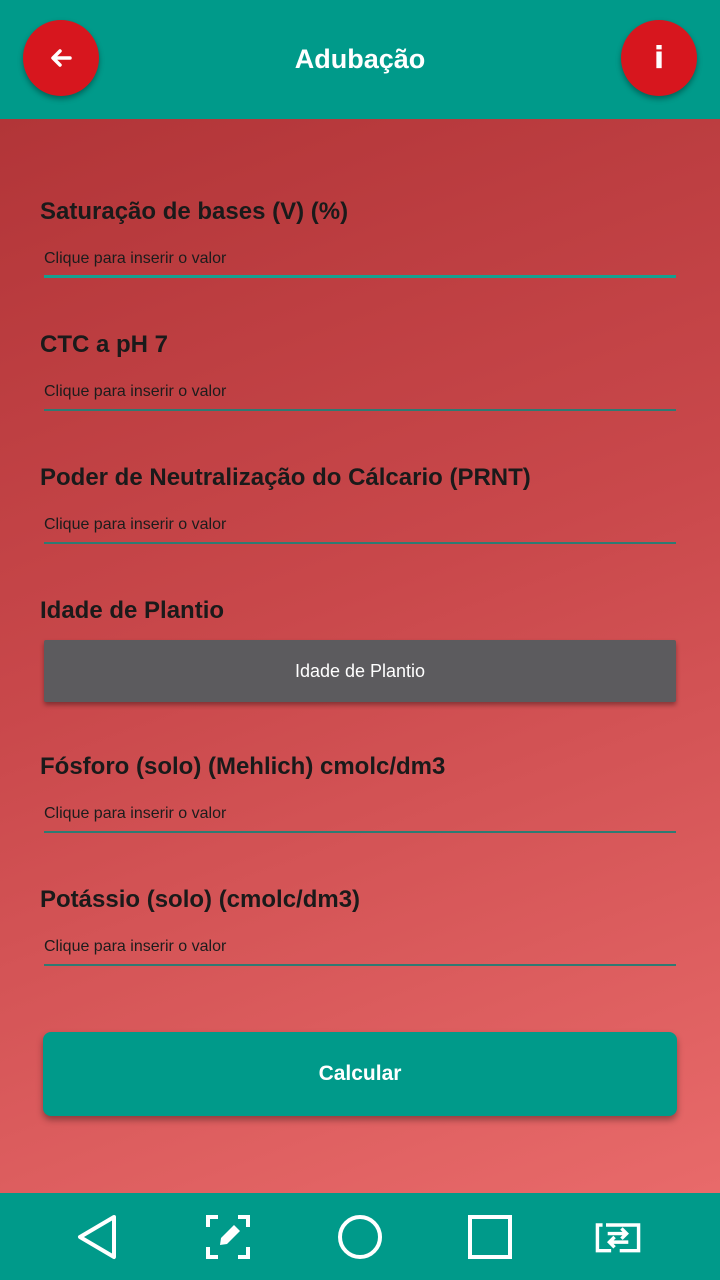 Image resolution: width=720 pixels, height=1280 pixels. Describe the element at coordinates (98, 1237) in the screenshot. I see `back-triangle-icon` at that location.